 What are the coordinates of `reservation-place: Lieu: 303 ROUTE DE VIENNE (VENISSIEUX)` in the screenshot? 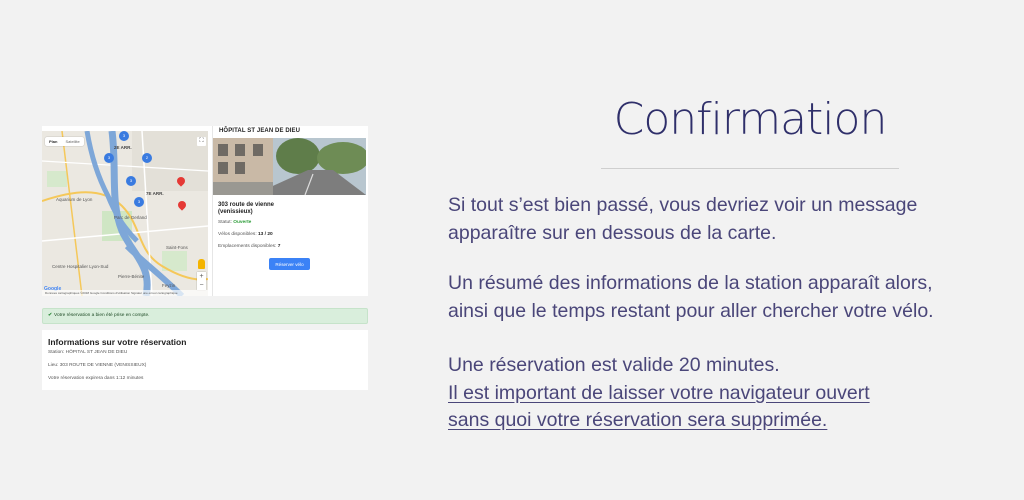 It's located at (97, 365).